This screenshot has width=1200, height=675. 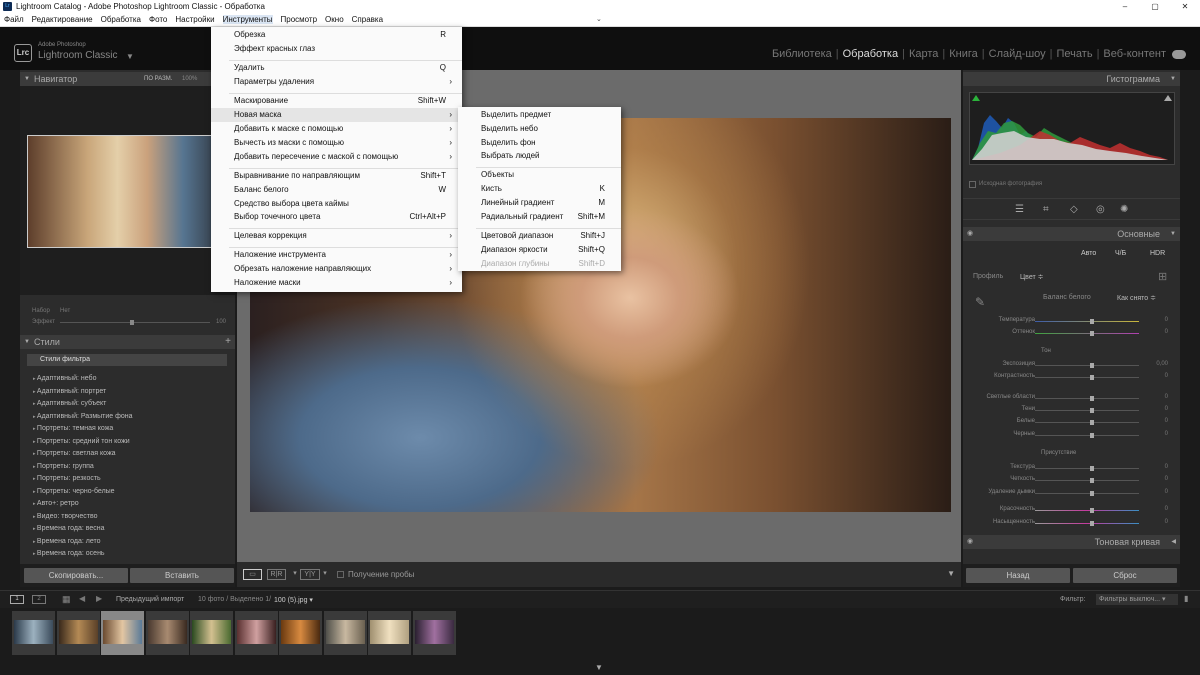 I want to click on loupe-view-icon: ▭, so click(x=252, y=574).